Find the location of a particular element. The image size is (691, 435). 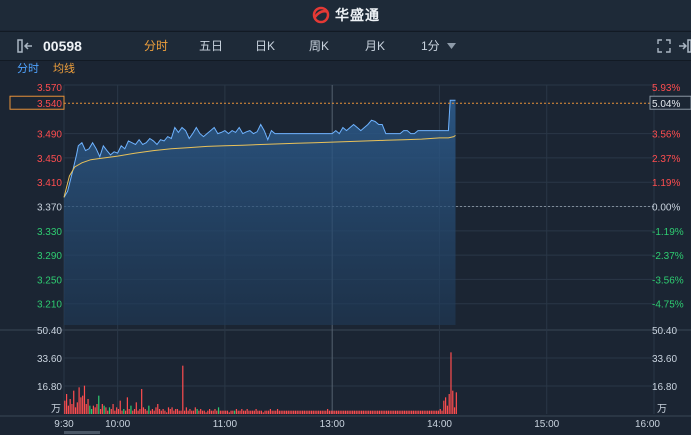

tab-intraday: 分时 is located at coordinates (156, 46).